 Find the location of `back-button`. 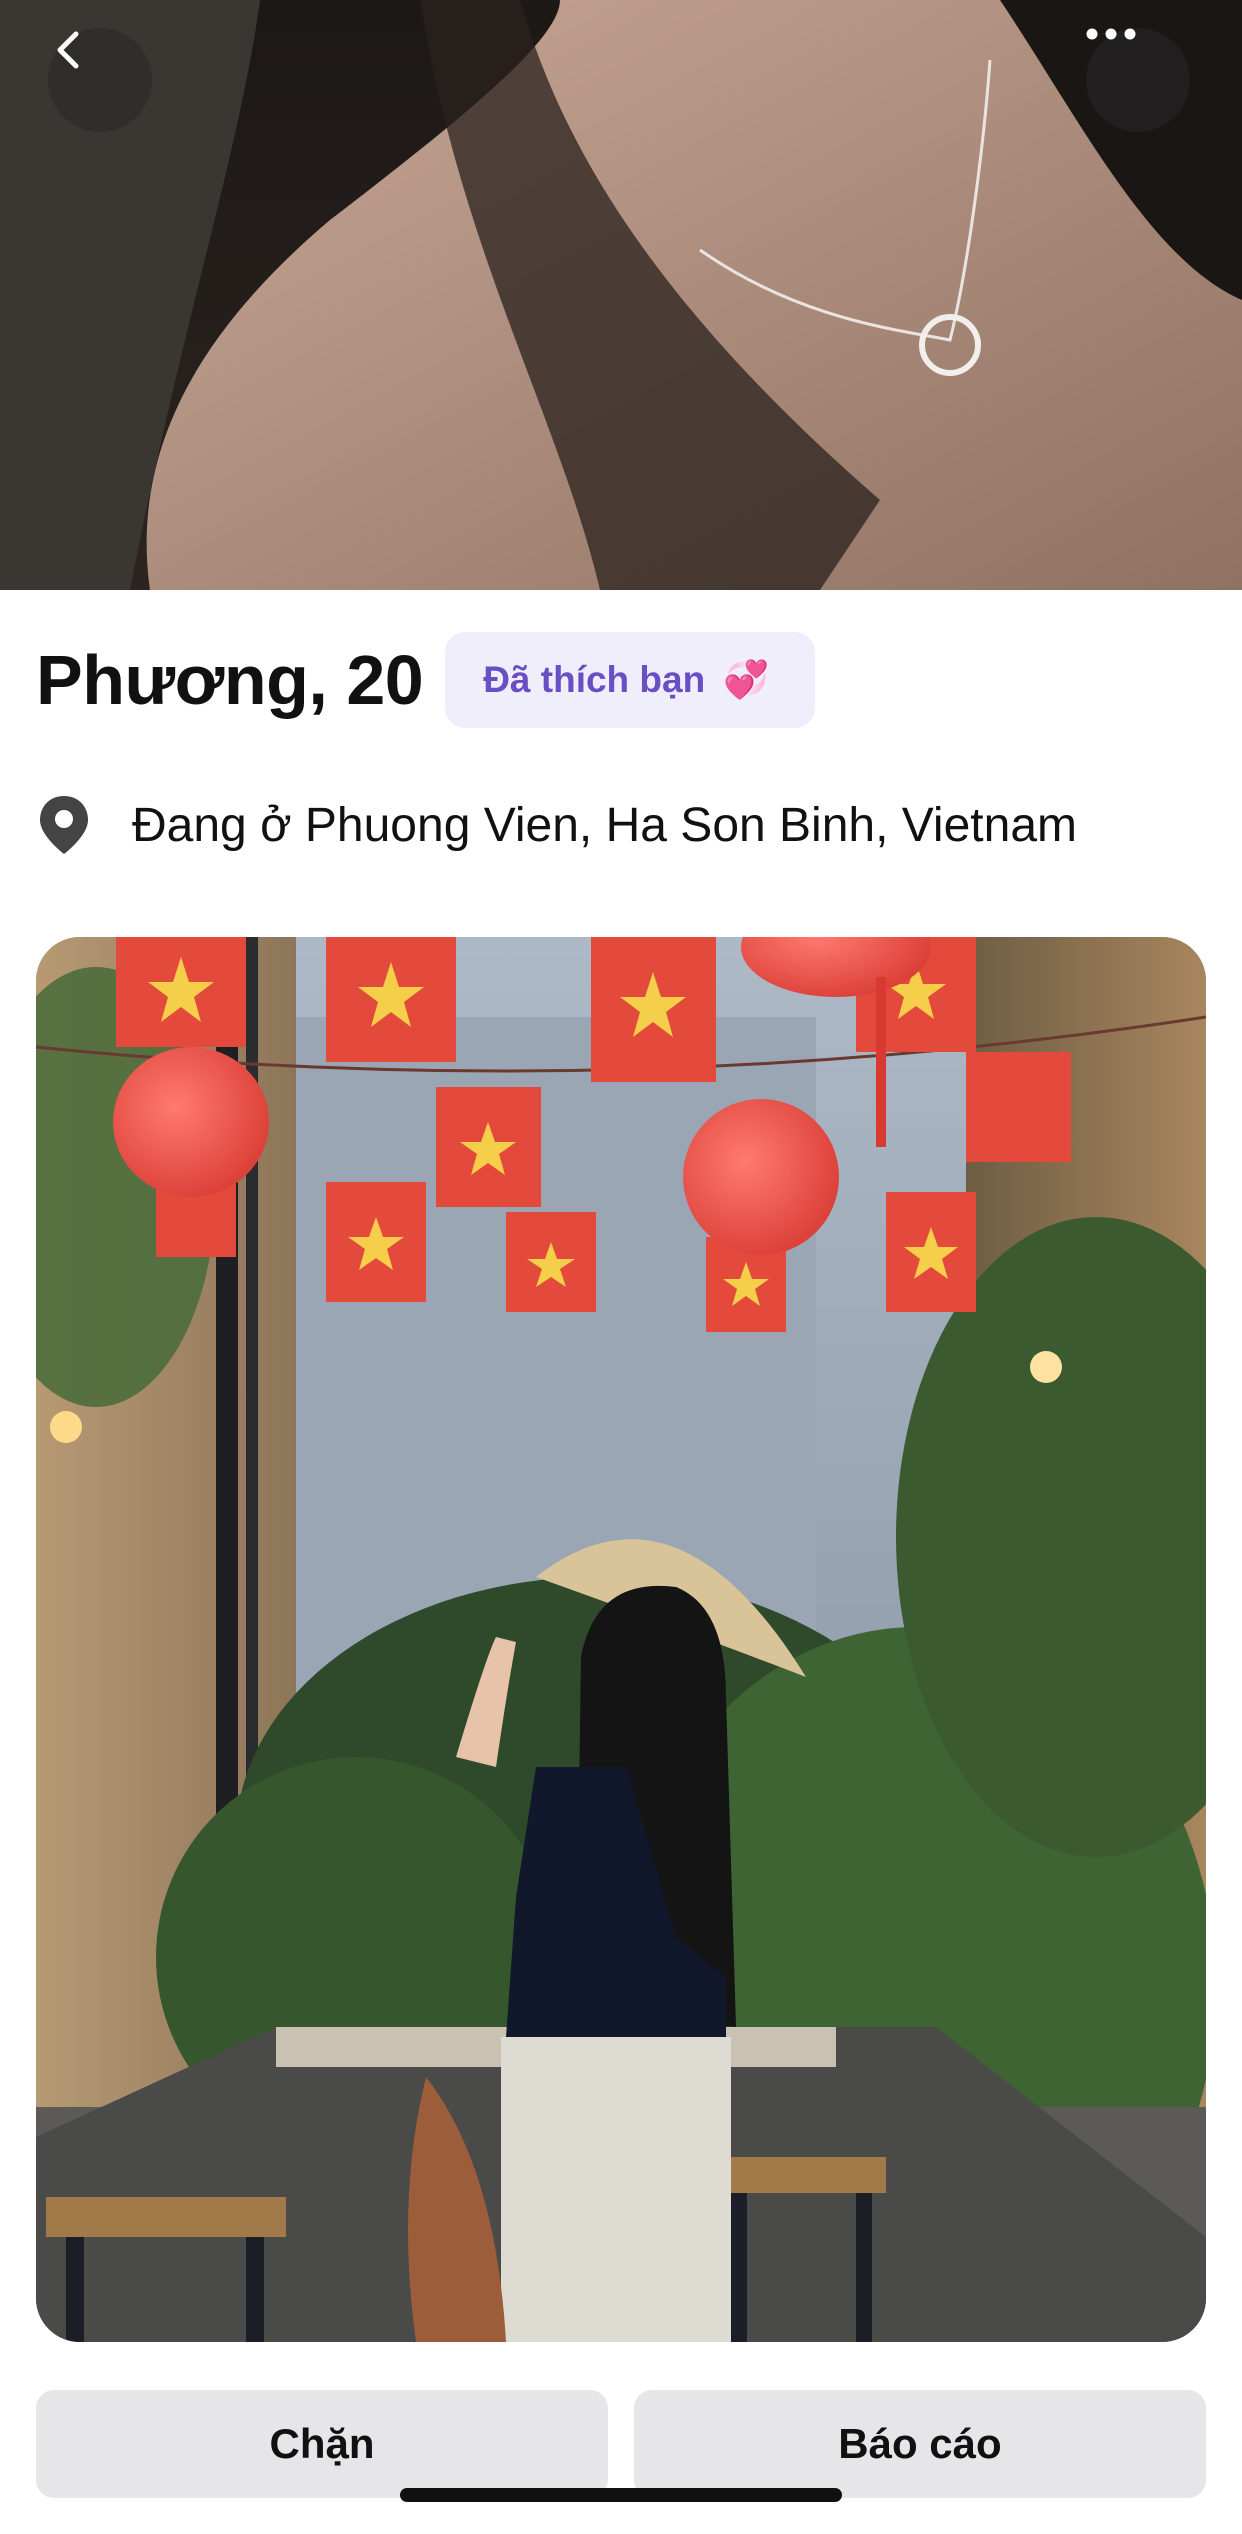

back-button is located at coordinates (100, 80).